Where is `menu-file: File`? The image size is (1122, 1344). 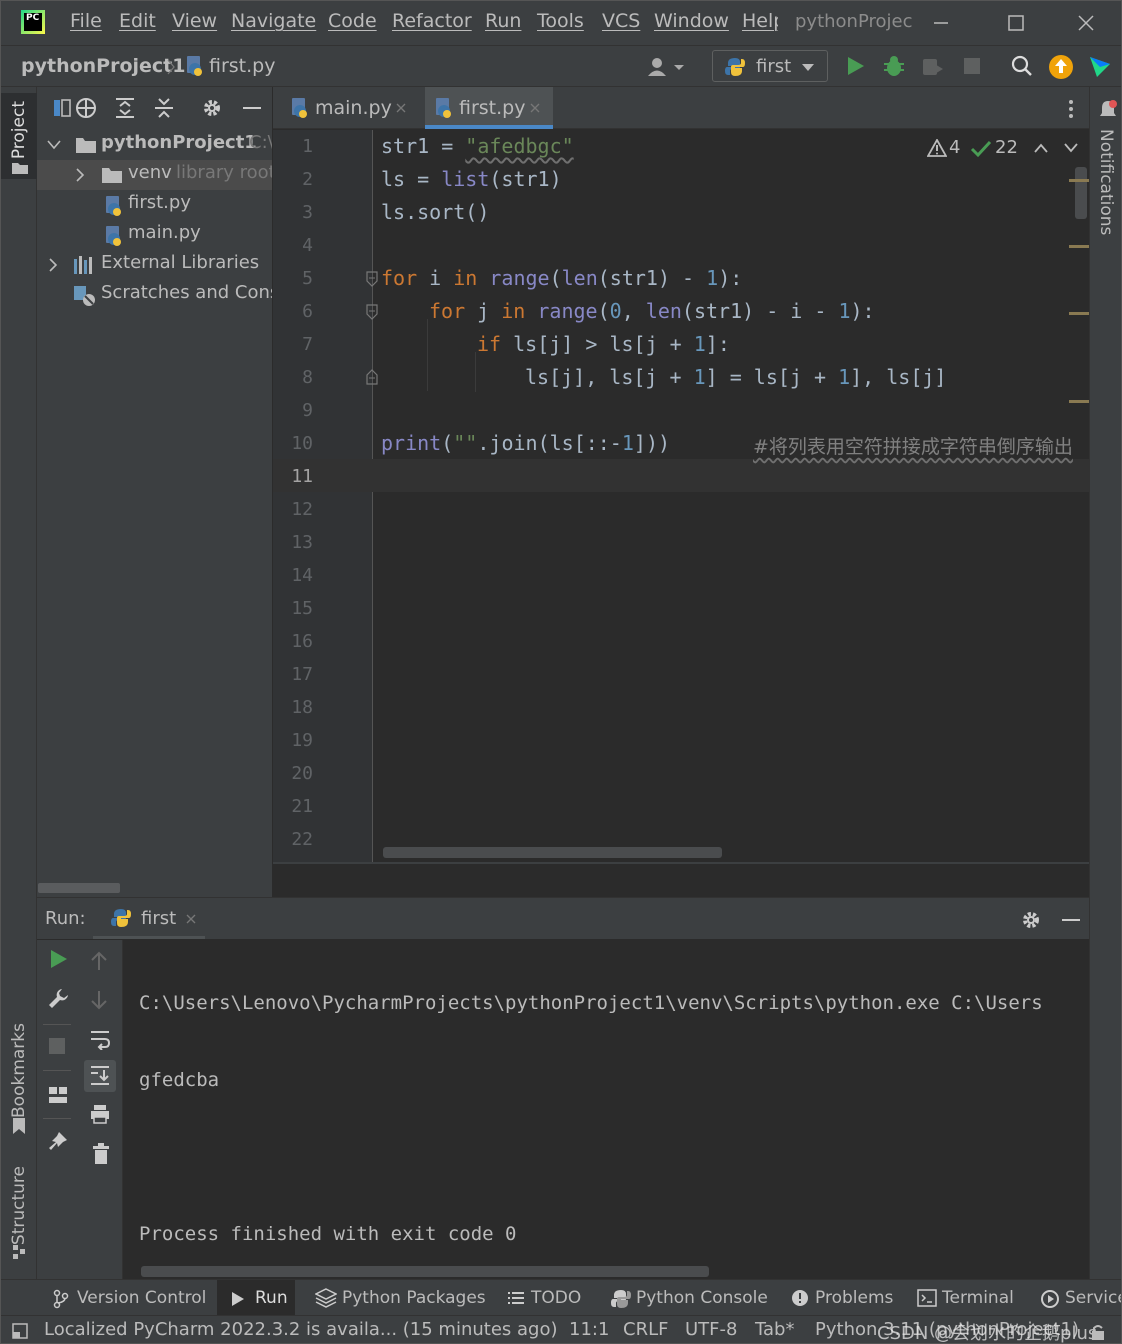
menu-file: File is located at coordinates (86, 21).